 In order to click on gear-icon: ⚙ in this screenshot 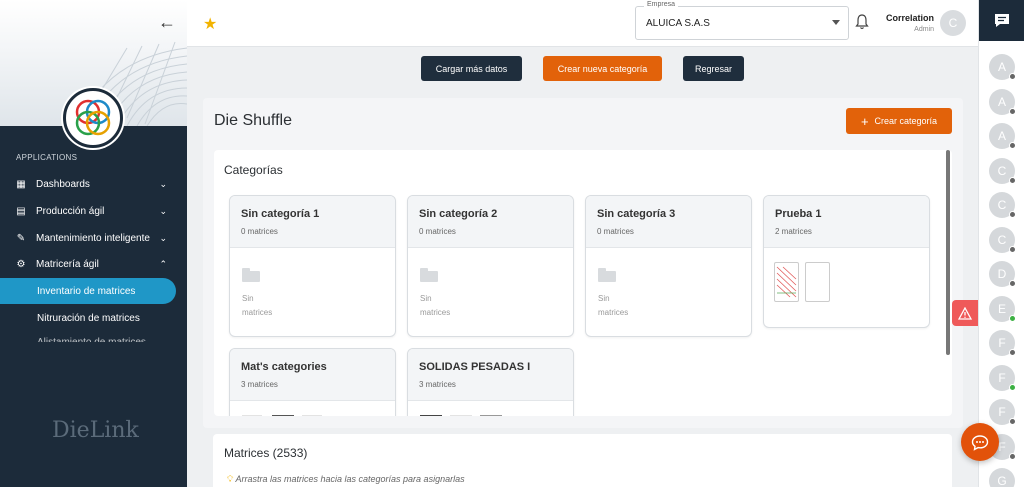, I will do `click(21, 264)`.